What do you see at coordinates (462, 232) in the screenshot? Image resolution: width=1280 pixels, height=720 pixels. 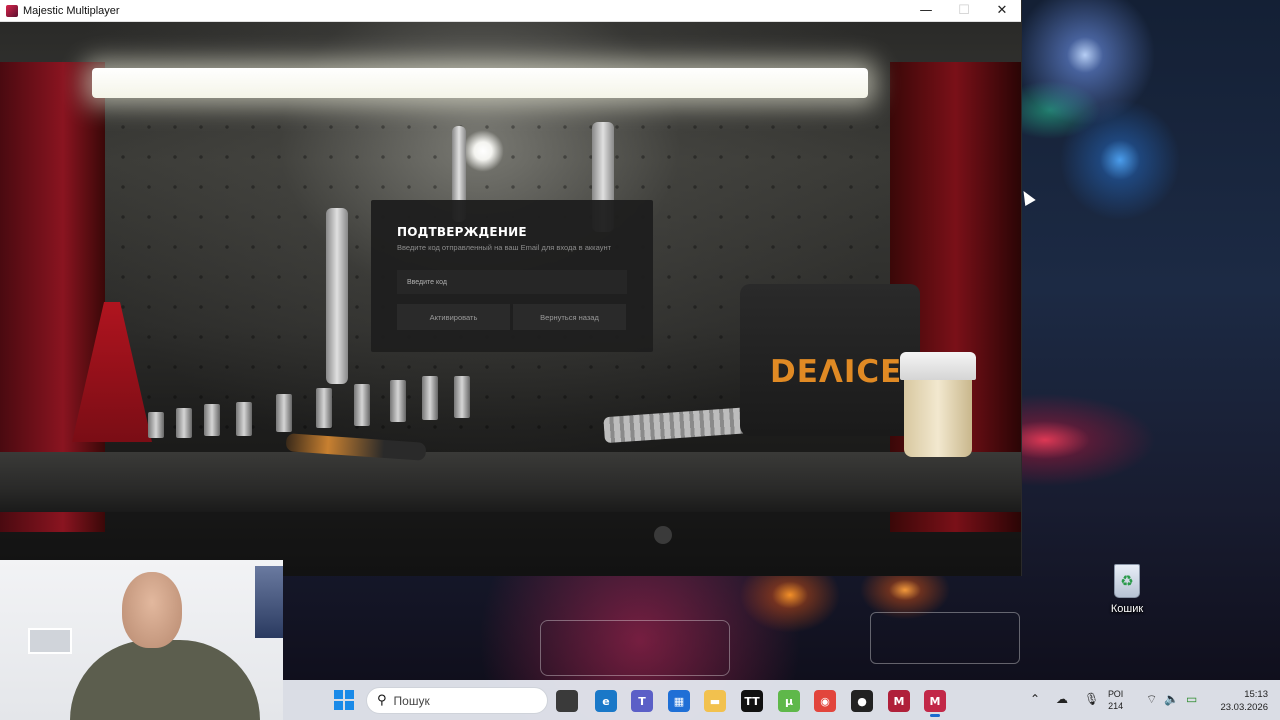 I see `dialog-title: ПОДТВЕРЖДЕНИЕ` at bounding box center [462, 232].